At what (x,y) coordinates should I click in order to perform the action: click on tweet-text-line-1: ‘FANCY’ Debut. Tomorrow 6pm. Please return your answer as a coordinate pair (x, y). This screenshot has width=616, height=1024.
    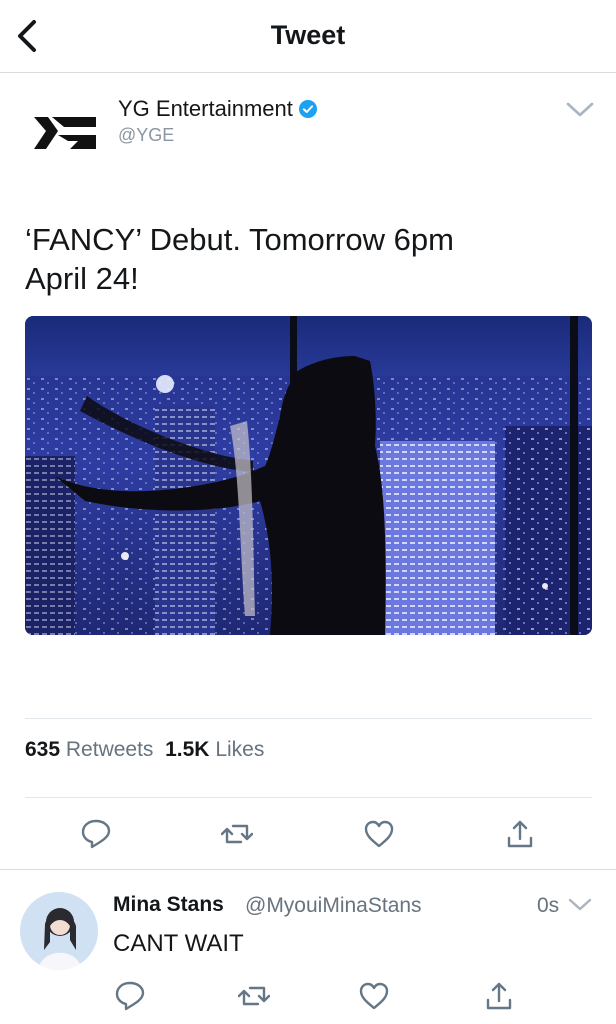
    Looking at the image, I should click on (239, 239).